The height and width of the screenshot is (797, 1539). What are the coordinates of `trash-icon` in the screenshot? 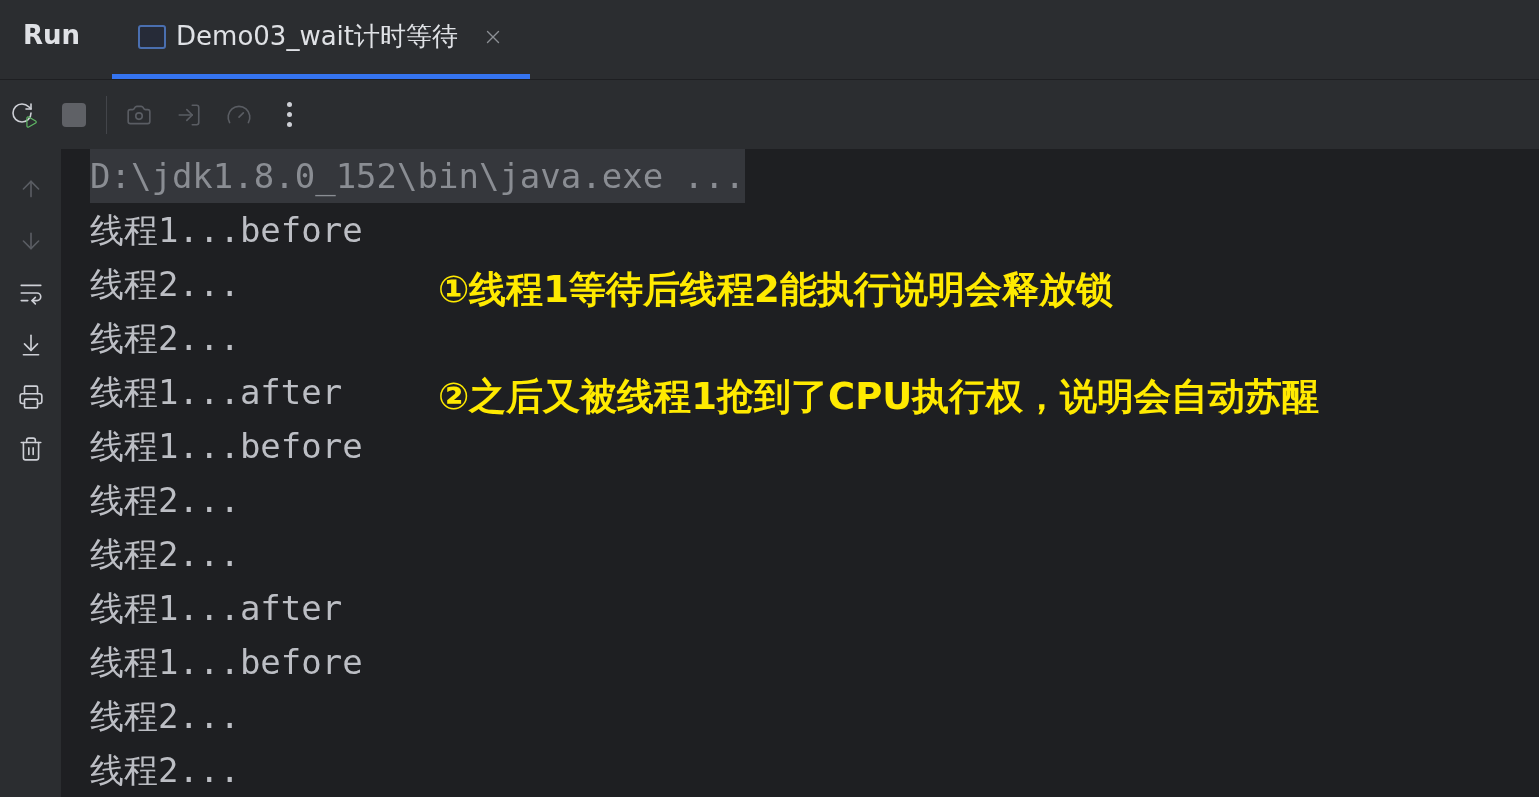 It's located at (30, 449).